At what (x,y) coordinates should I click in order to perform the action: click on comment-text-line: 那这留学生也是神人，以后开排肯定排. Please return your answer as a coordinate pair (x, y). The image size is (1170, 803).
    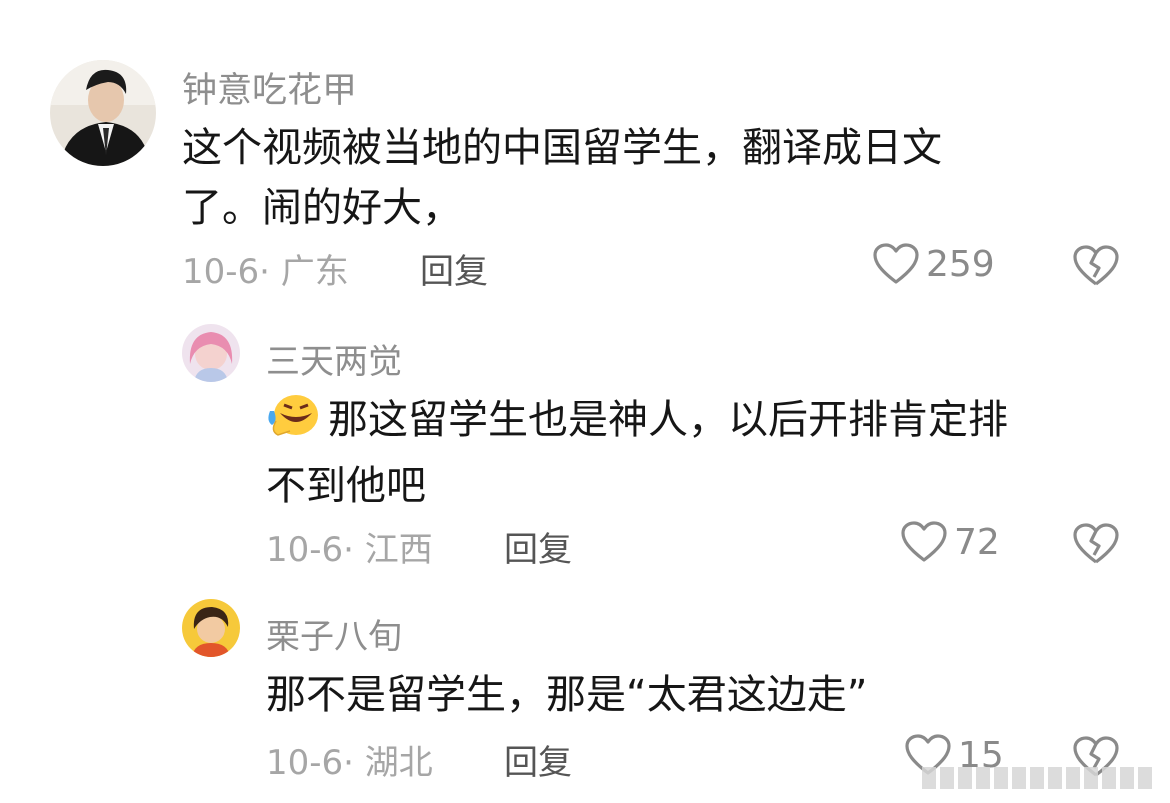
    Looking at the image, I should click on (637, 423).